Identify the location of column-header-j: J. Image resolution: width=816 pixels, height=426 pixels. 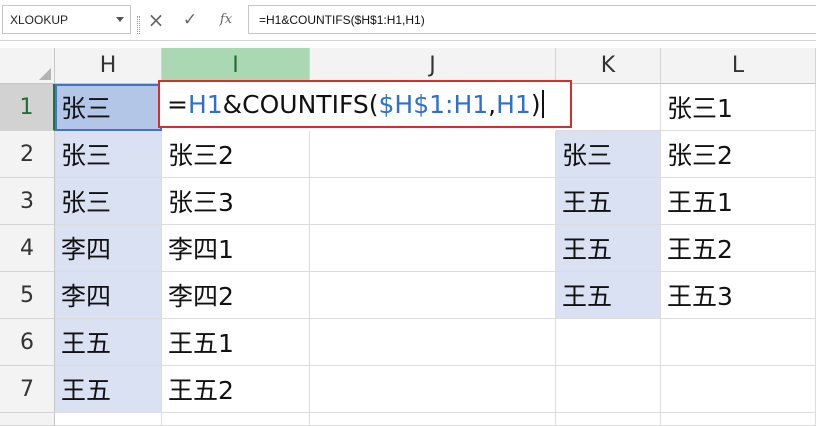
(433, 66).